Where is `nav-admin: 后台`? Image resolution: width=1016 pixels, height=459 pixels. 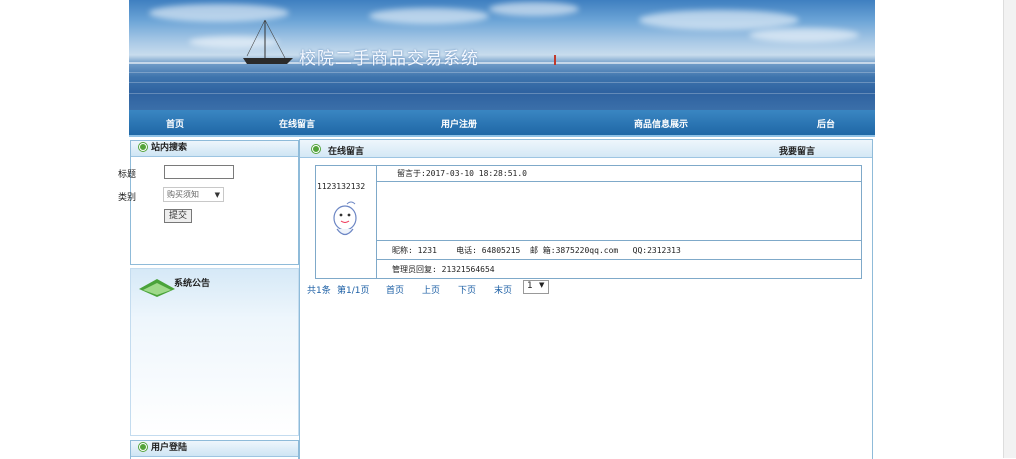 nav-admin: 后台 is located at coordinates (826, 123).